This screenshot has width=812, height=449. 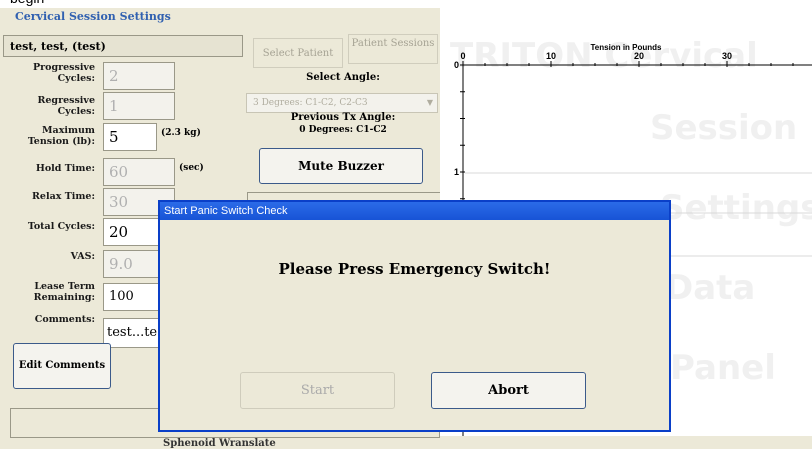 I want to click on dialog-titlebar: Start Panic Switch Check, so click(x=414, y=211).